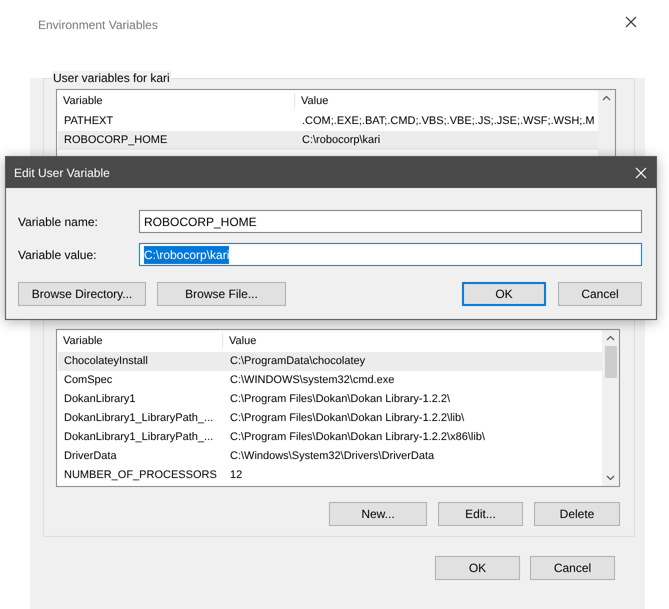 This screenshot has width=669, height=609. I want to click on dialog-button: Delete, so click(577, 514).